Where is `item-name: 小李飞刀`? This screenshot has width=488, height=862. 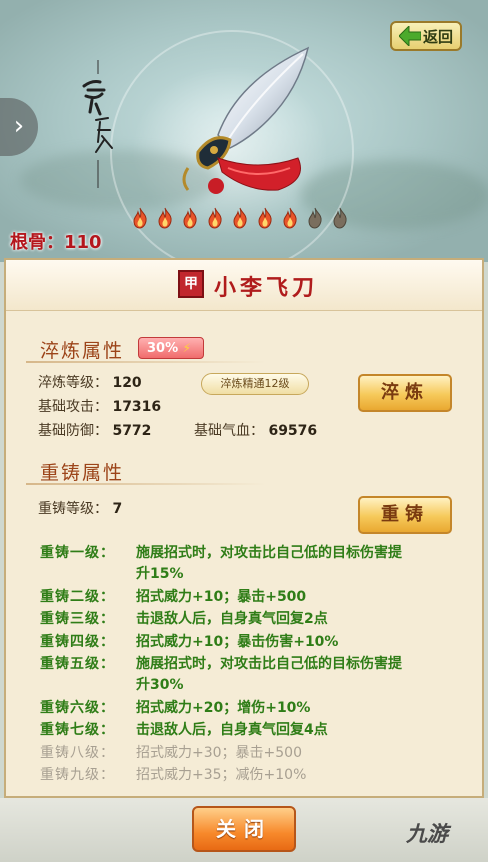 item-name: 小李飞刀 is located at coordinates (266, 288).